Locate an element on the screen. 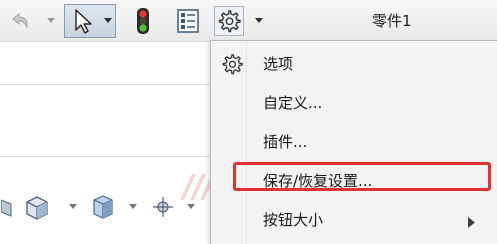 This screenshot has width=497, height=244. select-arrow-icon is located at coordinates (83, 21).